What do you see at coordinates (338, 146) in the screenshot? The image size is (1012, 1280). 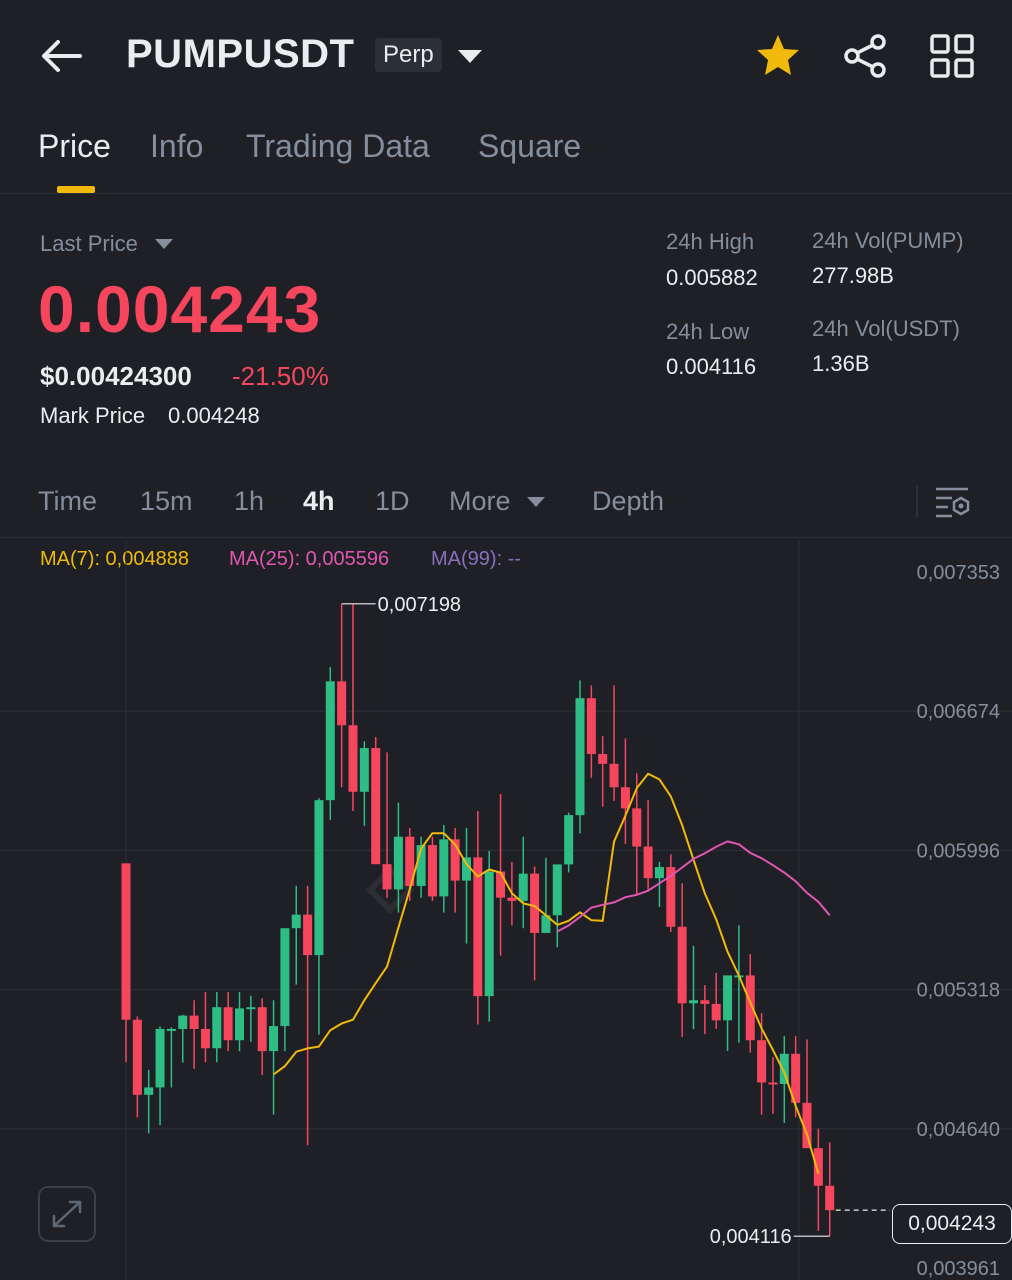 I see `tab-trading-data: Trading Data` at bounding box center [338, 146].